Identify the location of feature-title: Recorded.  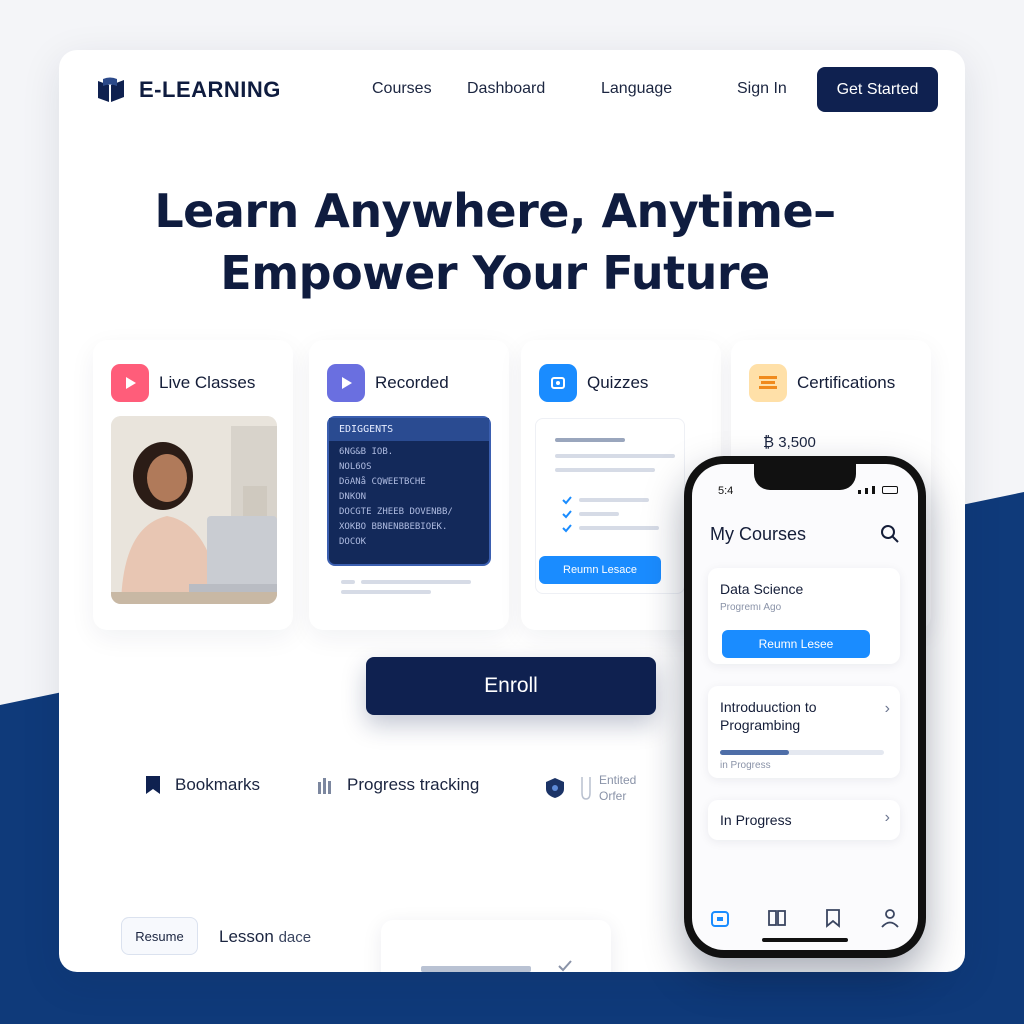
(412, 382).